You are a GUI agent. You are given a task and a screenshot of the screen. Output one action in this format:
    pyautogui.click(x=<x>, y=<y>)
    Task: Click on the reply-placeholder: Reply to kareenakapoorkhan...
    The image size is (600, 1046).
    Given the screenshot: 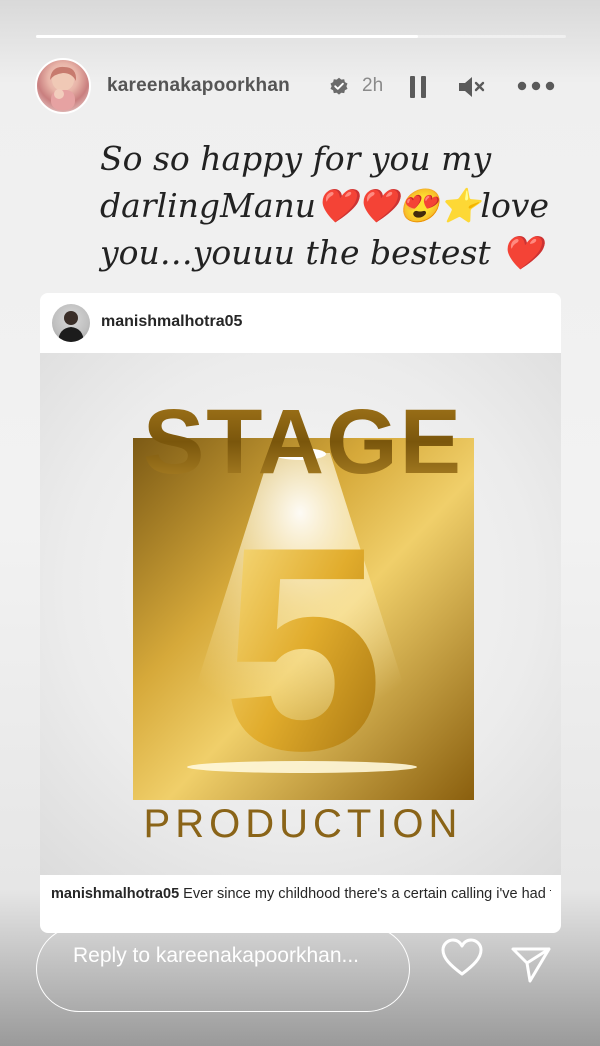 What is the action you would take?
    pyautogui.click(x=216, y=955)
    